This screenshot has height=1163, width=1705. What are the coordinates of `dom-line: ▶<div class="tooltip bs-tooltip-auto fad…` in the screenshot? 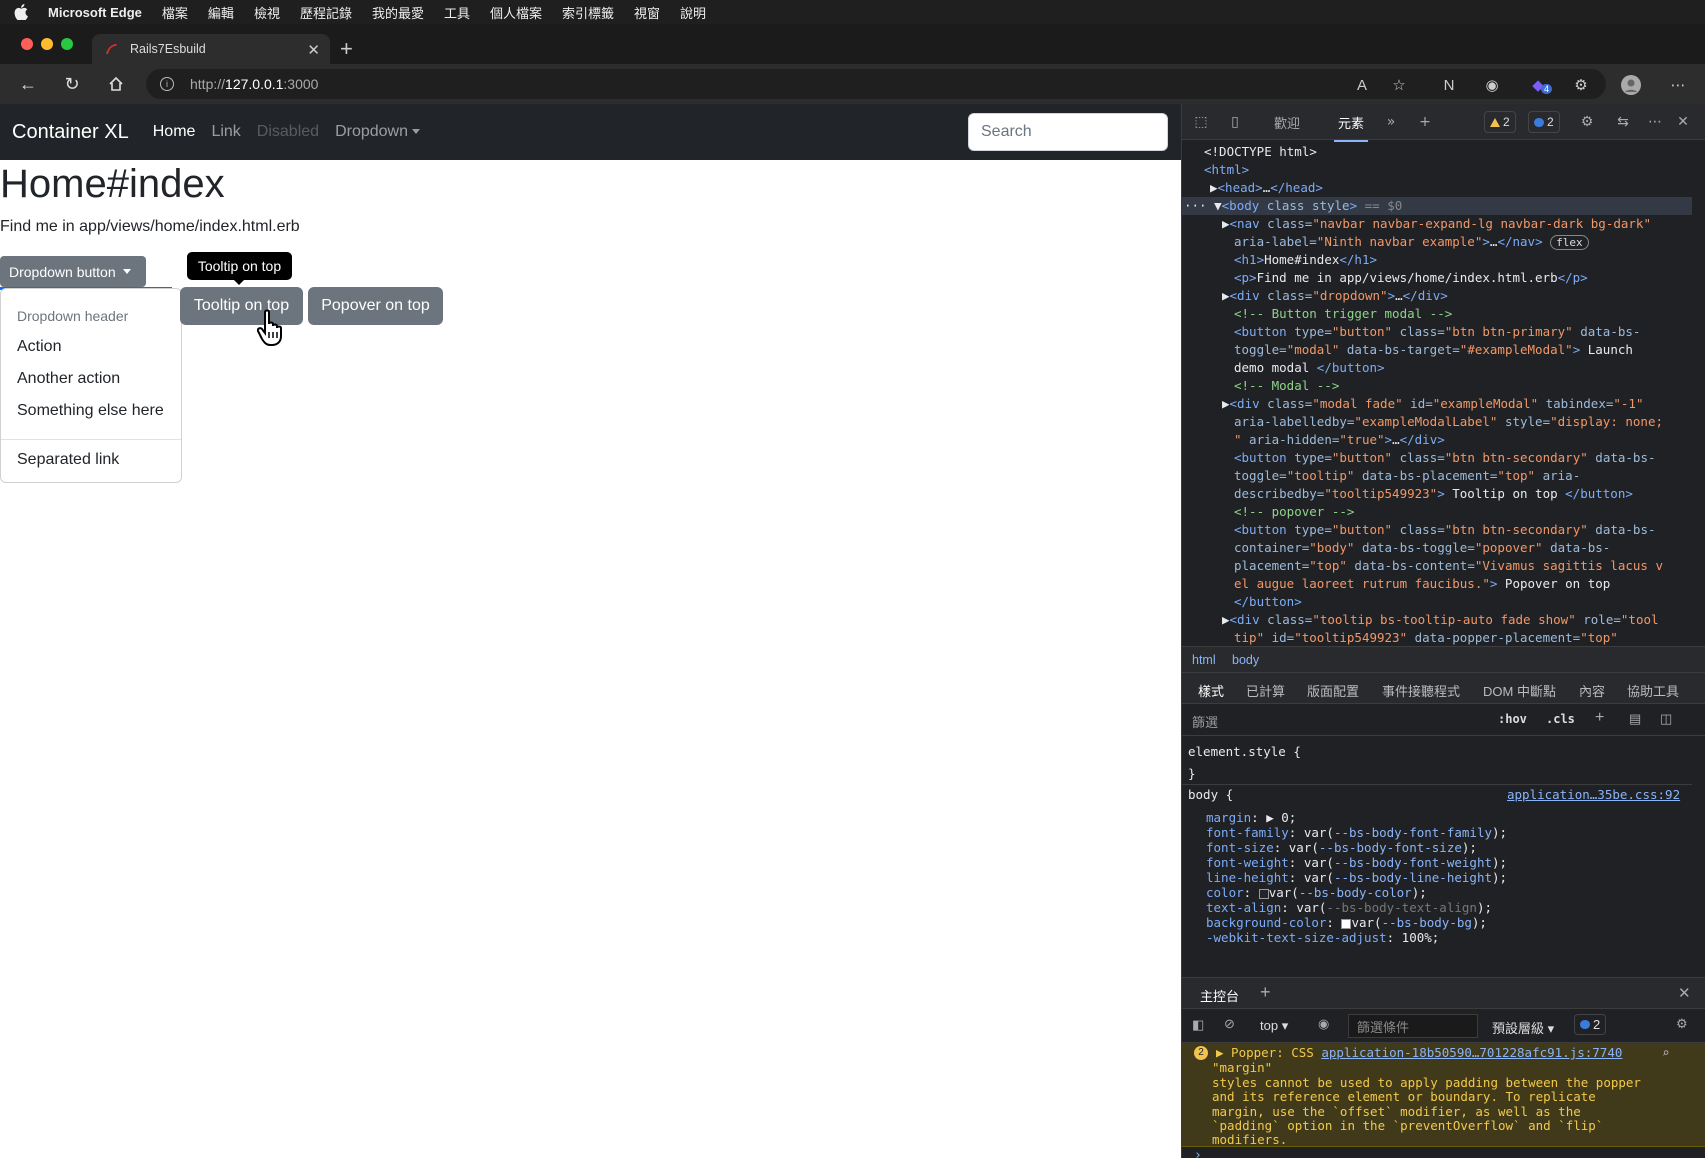 It's located at (1440, 620).